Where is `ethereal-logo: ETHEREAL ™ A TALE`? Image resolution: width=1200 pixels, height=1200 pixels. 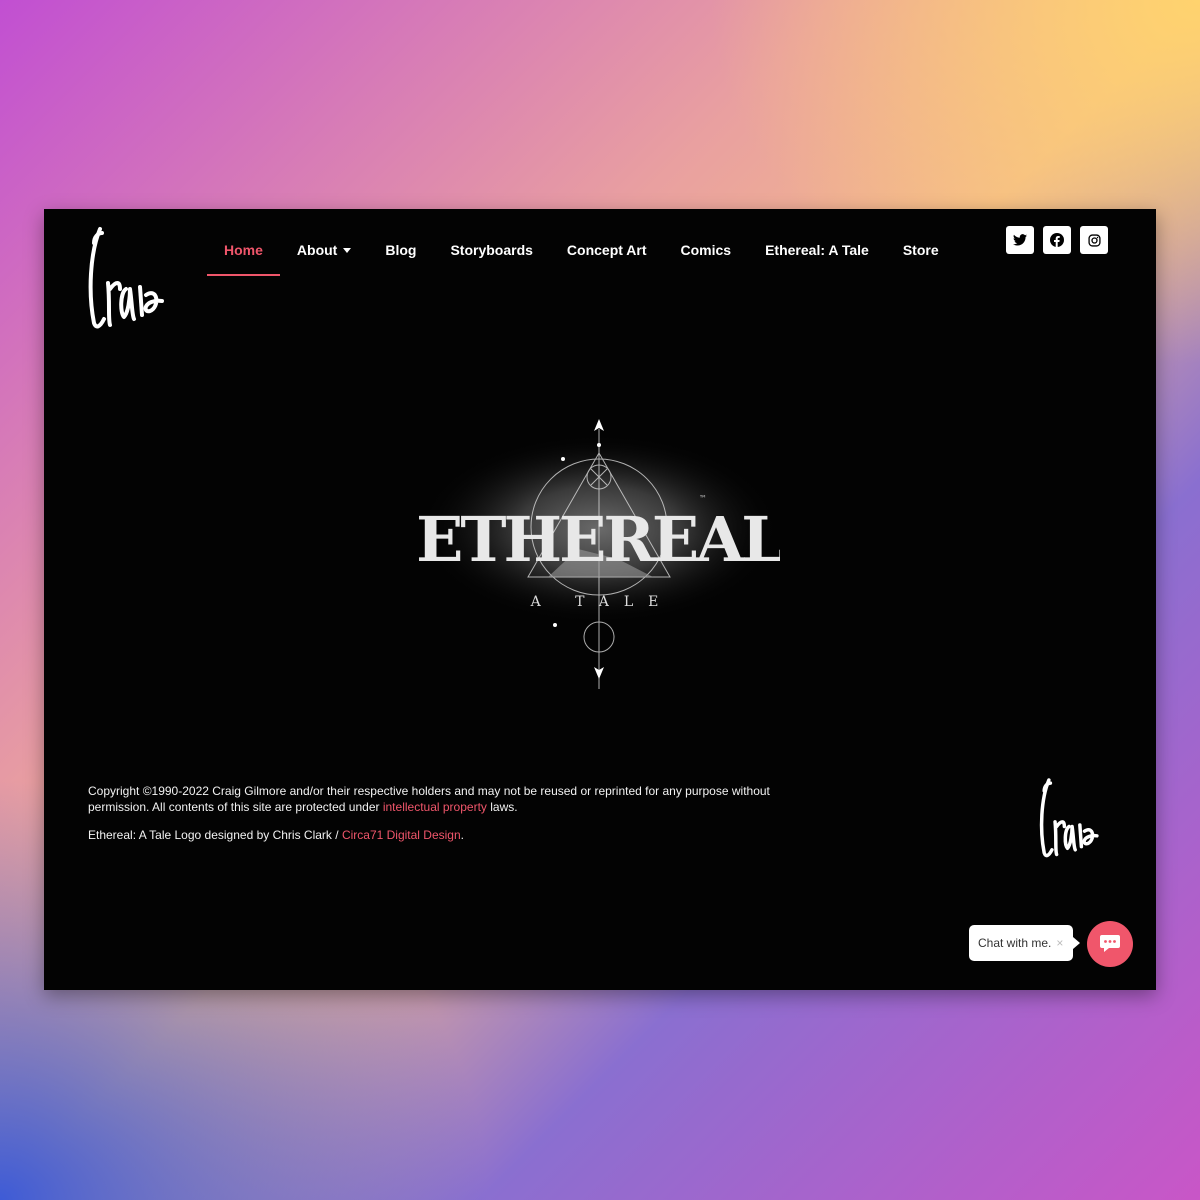
ethereal-logo: ETHEREAL ™ A TALE is located at coordinates (599, 554).